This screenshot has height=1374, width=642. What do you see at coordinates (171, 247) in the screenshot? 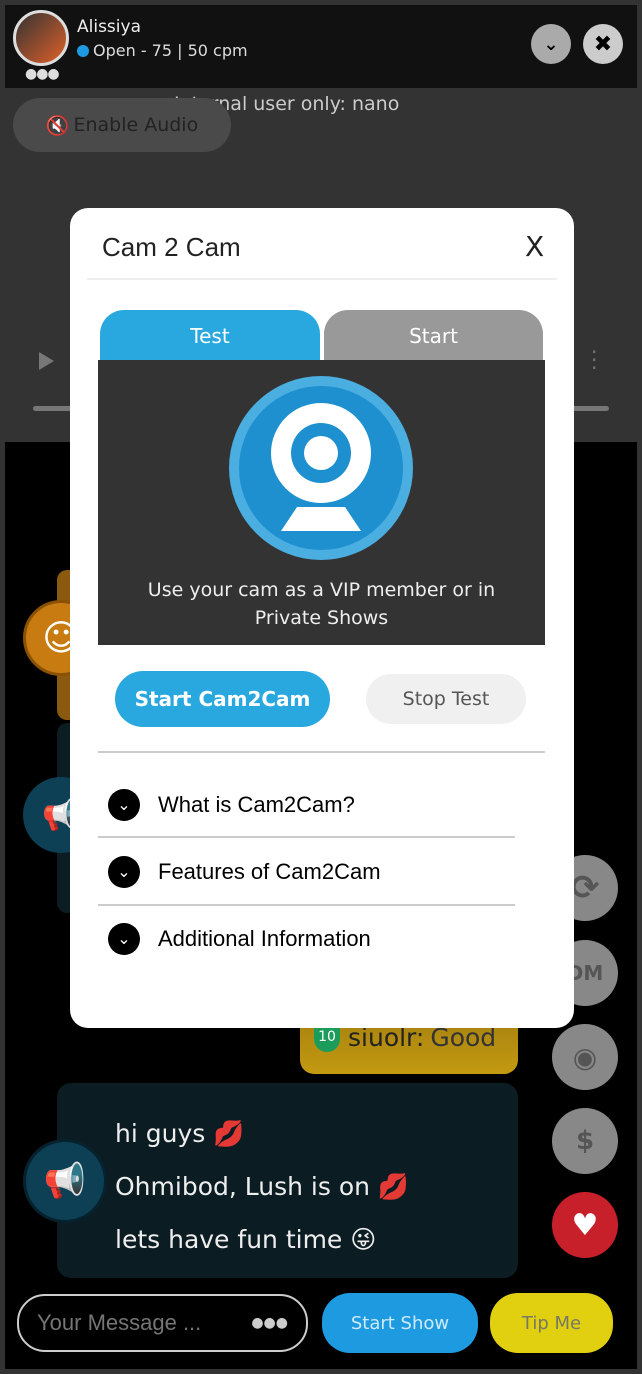
I see `modal-title: Cam 2 Cam` at bounding box center [171, 247].